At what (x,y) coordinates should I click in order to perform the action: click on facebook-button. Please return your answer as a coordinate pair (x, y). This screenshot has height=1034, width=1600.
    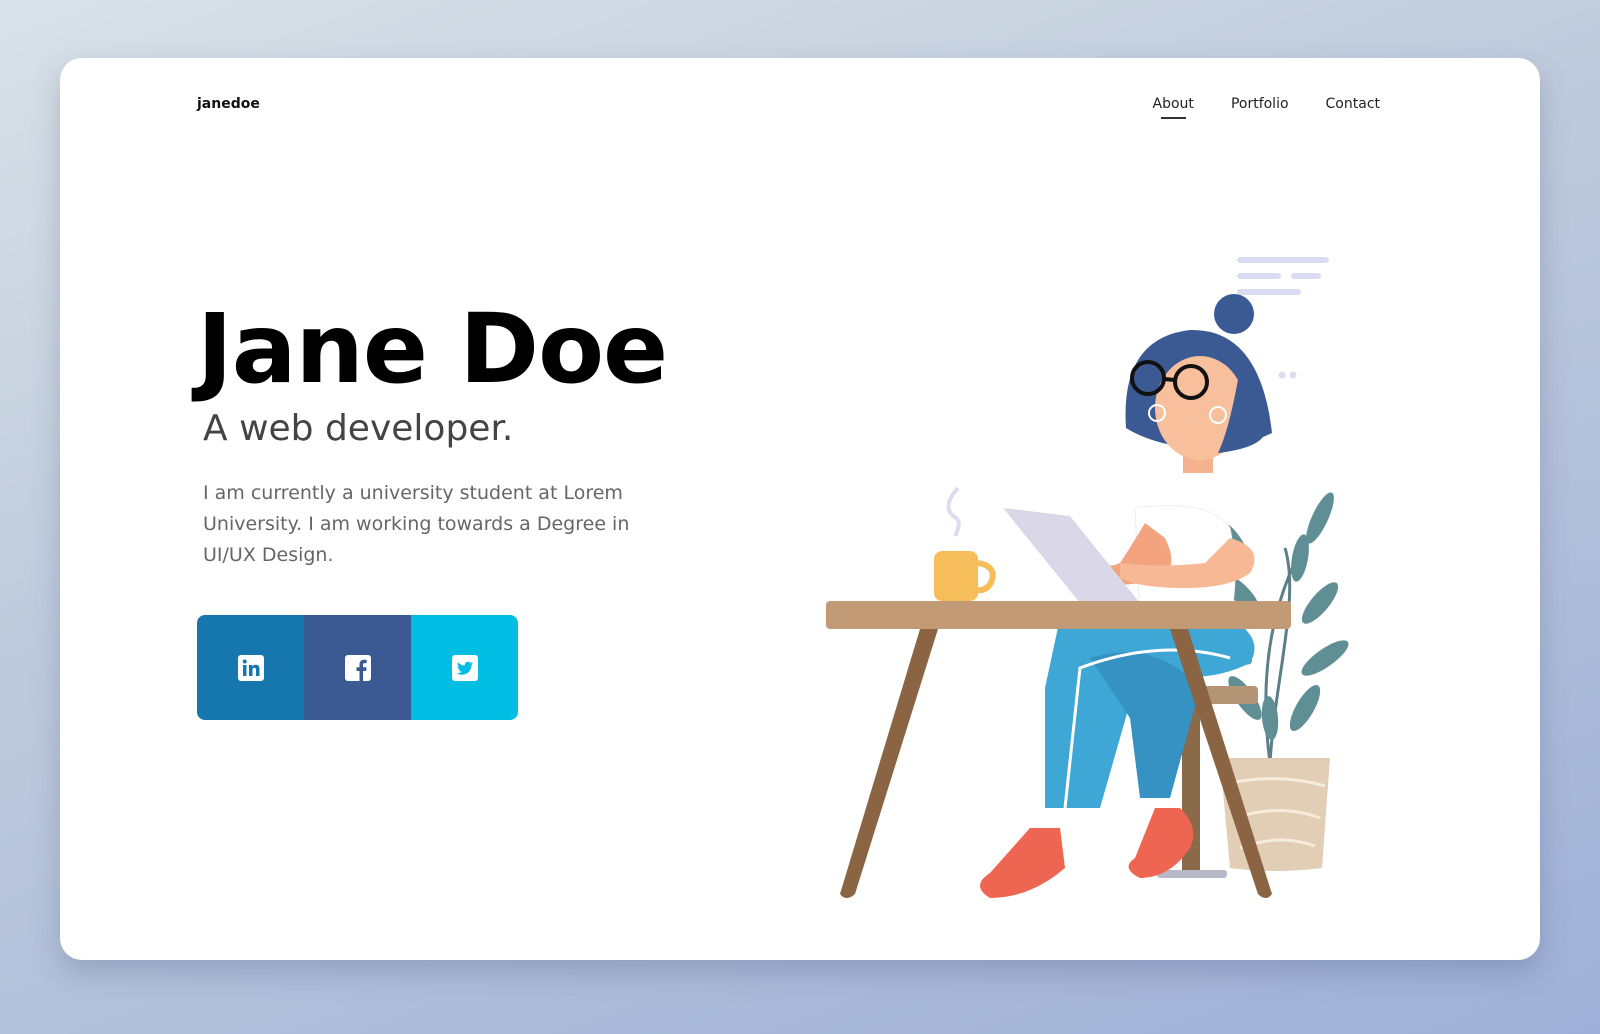
    Looking at the image, I should click on (357, 667).